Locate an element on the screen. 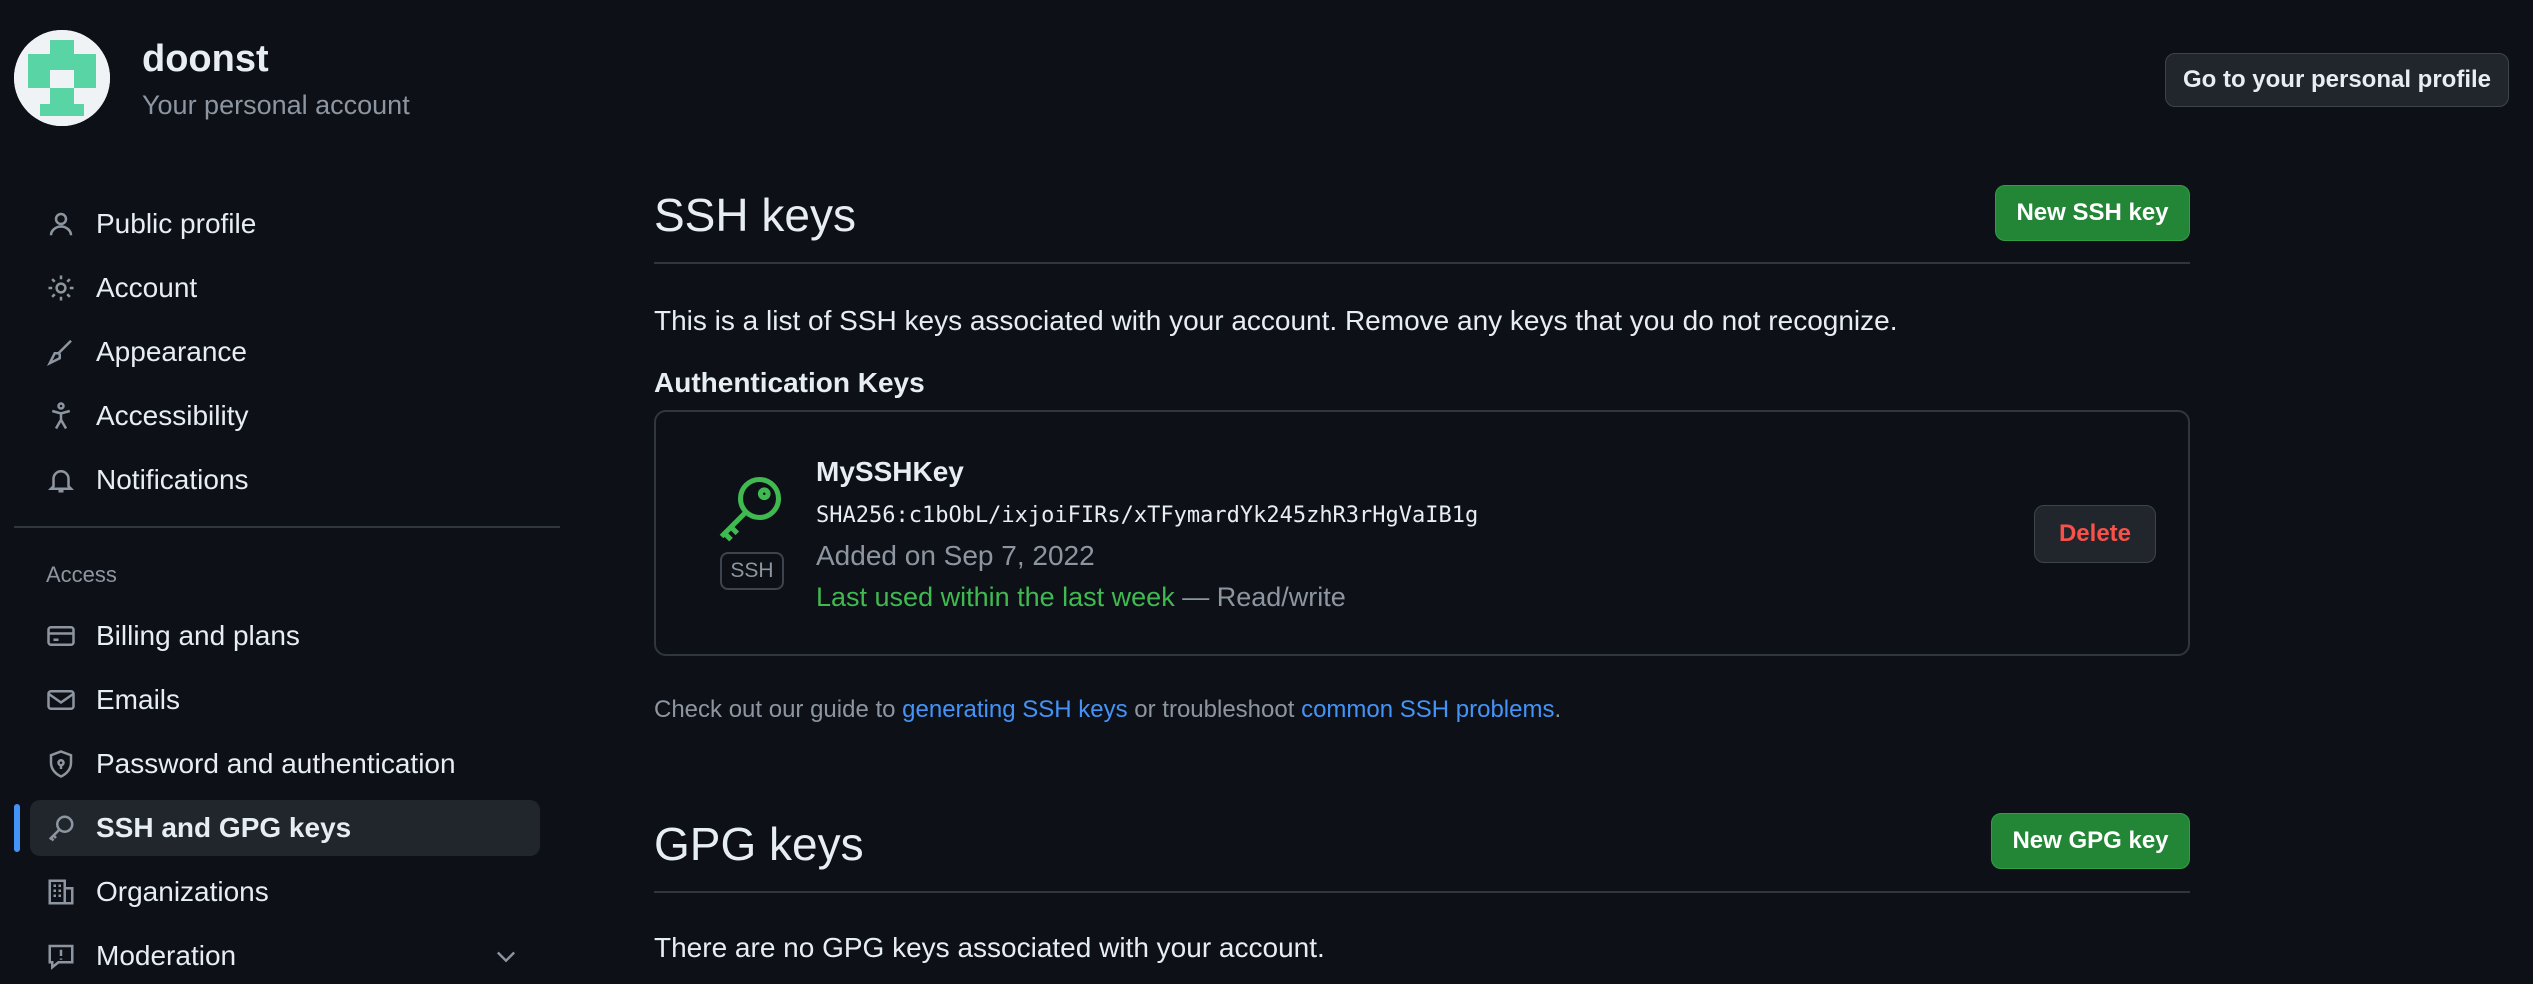  sidebar-item-accessibility: Accessibility is located at coordinates (285, 416).